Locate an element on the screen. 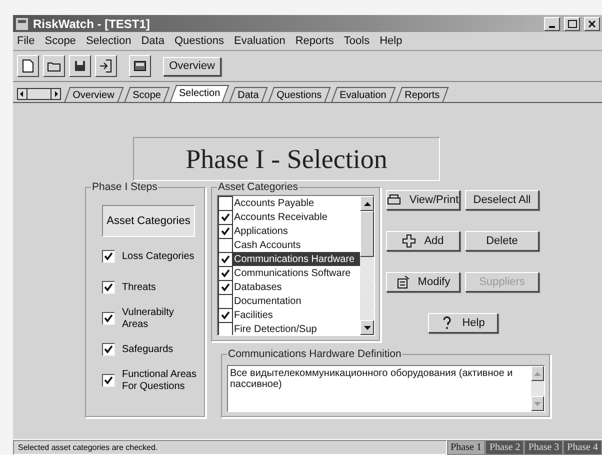 This screenshot has width=602, height=455. menu-item: File is located at coordinates (26, 41).